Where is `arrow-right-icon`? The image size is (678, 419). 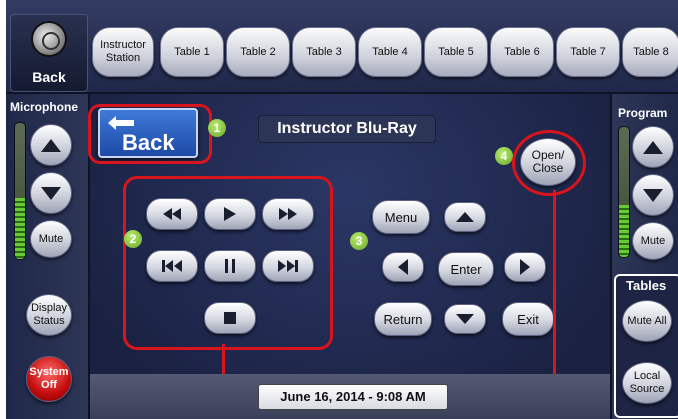 arrow-right-icon is located at coordinates (525, 267).